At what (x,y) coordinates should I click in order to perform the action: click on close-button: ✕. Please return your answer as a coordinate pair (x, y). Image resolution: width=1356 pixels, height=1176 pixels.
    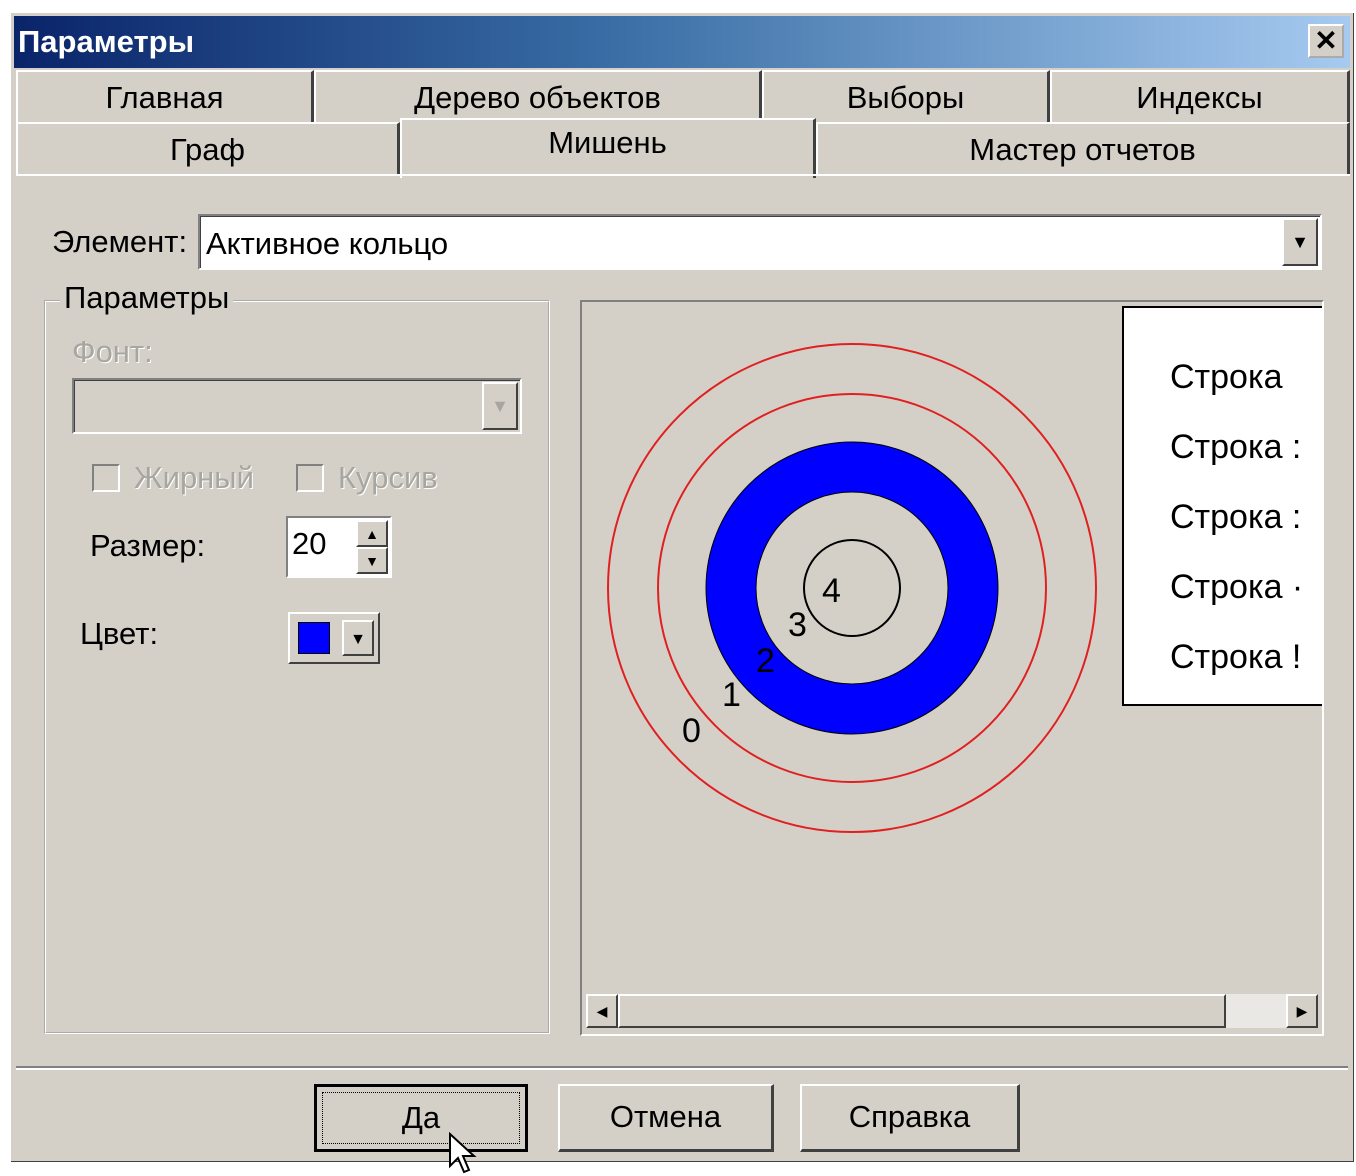
    Looking at the image, I should click on (1326, 41).